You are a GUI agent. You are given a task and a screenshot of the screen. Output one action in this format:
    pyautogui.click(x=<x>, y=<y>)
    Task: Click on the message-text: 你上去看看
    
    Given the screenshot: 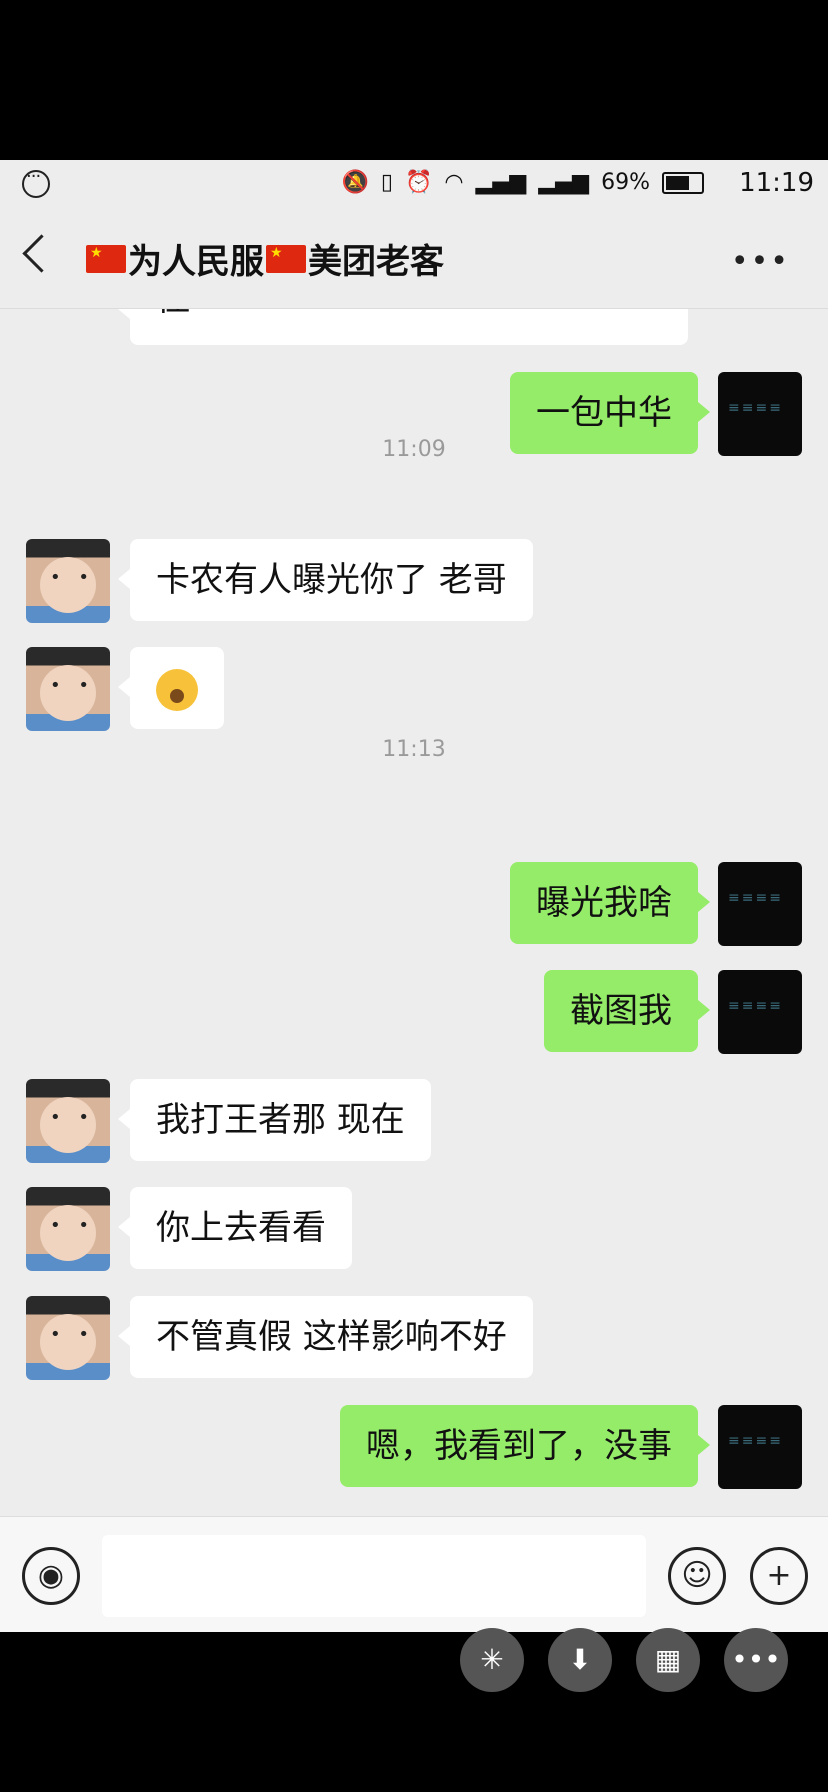 What is the action you would take?
    pyautogui.click(x=241, y=1228)
    